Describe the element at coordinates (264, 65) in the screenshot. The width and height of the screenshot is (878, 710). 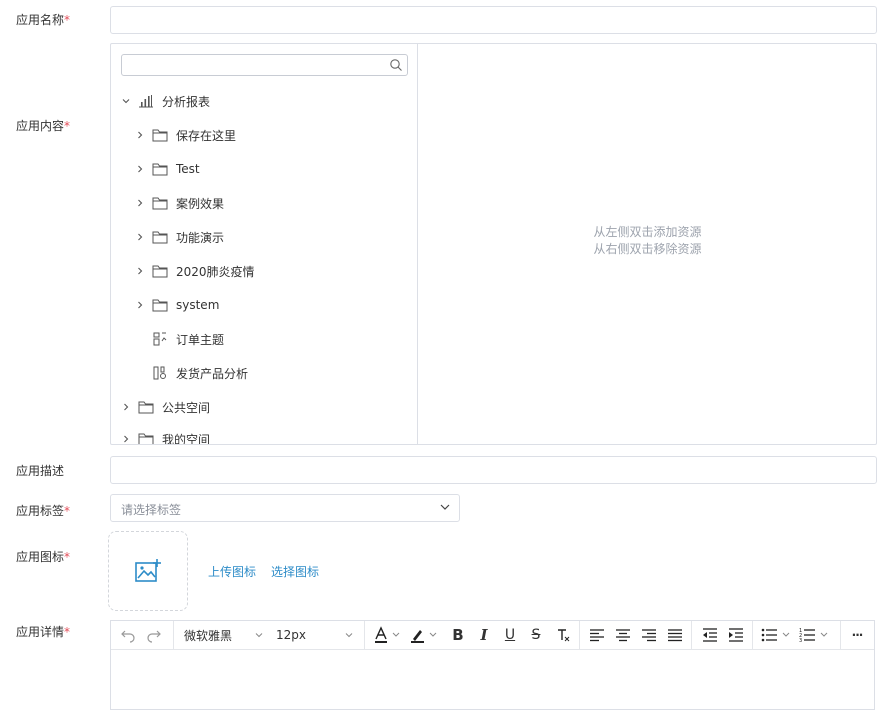
I see `tree-search-input` at that location.